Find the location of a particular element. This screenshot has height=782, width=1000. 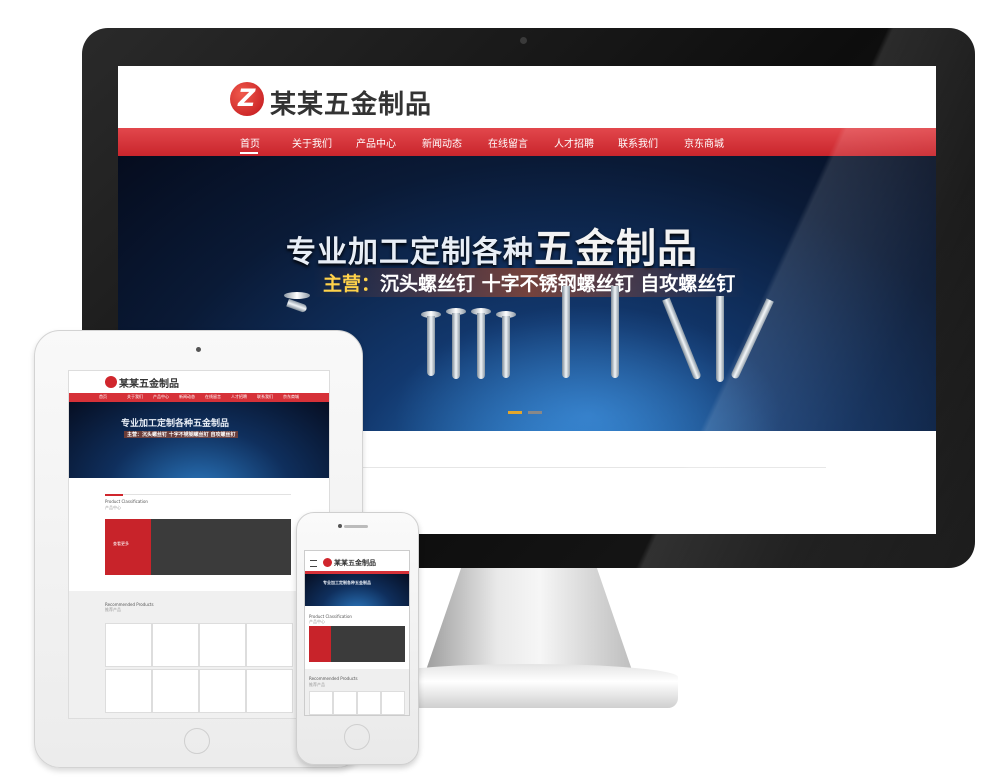

tablet-view-more-label: 查看更多 is located at coordinates (121, 543).